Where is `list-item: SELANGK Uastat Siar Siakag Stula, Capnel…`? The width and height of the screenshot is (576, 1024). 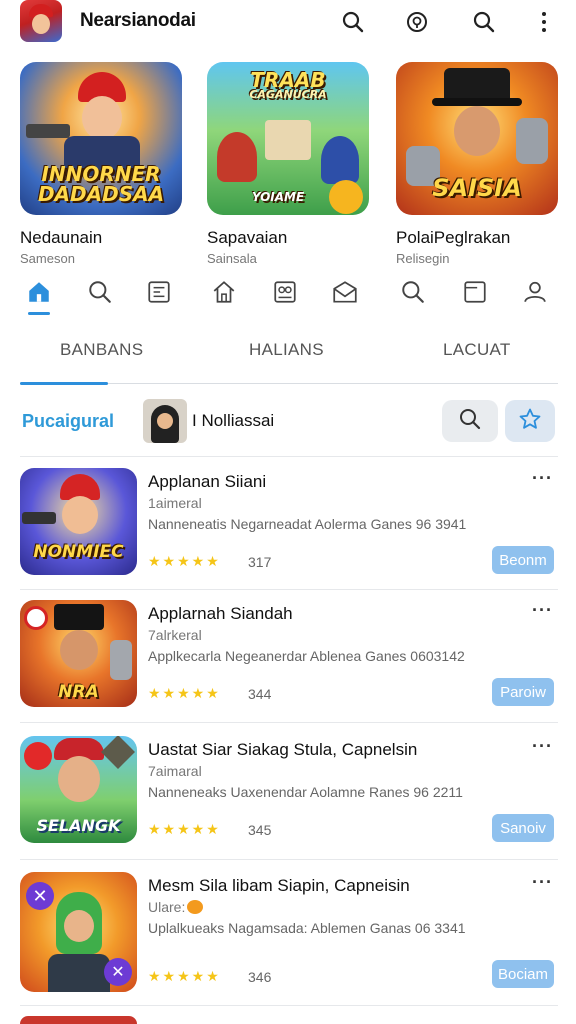 list-item: SELANGK Uastat Siar Siakag Stula, Capnel… is located at coordinates (288, 801).